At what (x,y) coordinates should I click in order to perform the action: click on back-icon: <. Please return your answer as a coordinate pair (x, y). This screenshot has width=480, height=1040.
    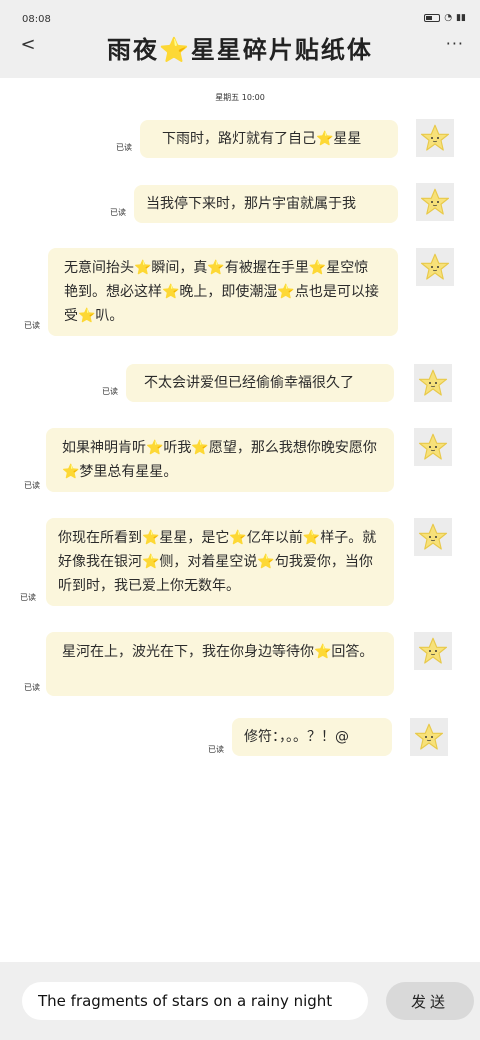
    Looking at the image, I should click on (28, 45).